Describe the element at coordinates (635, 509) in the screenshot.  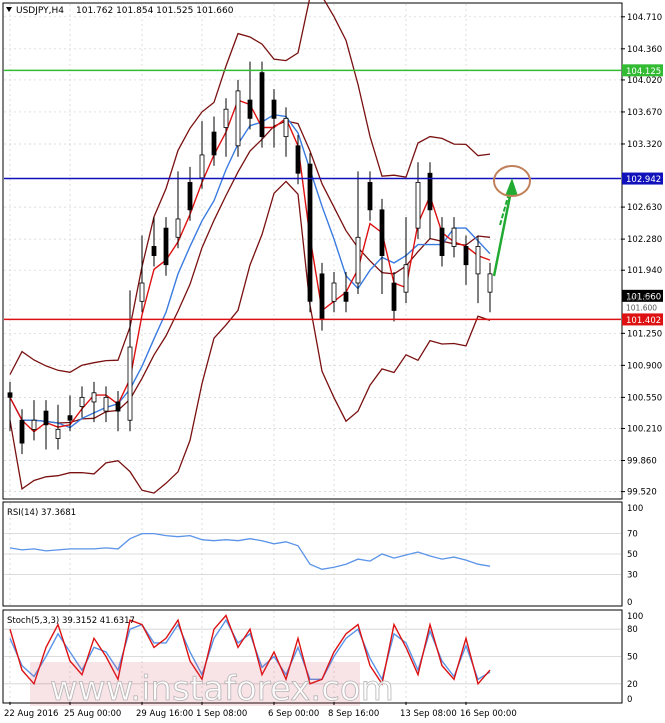
I see `rsi-tick-label: 100` at that location.